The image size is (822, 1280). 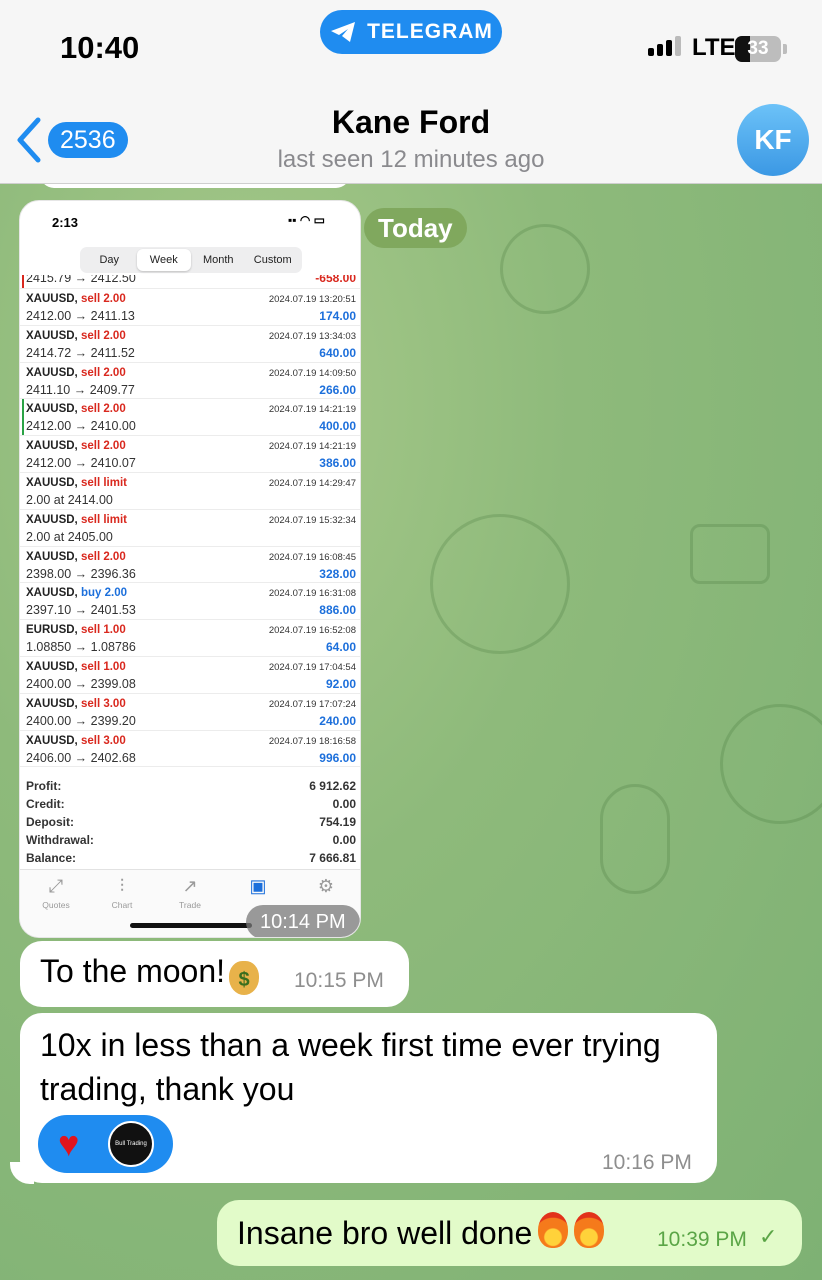 I want to click on settings-icon: ⚙, so click(x=326, y=886).